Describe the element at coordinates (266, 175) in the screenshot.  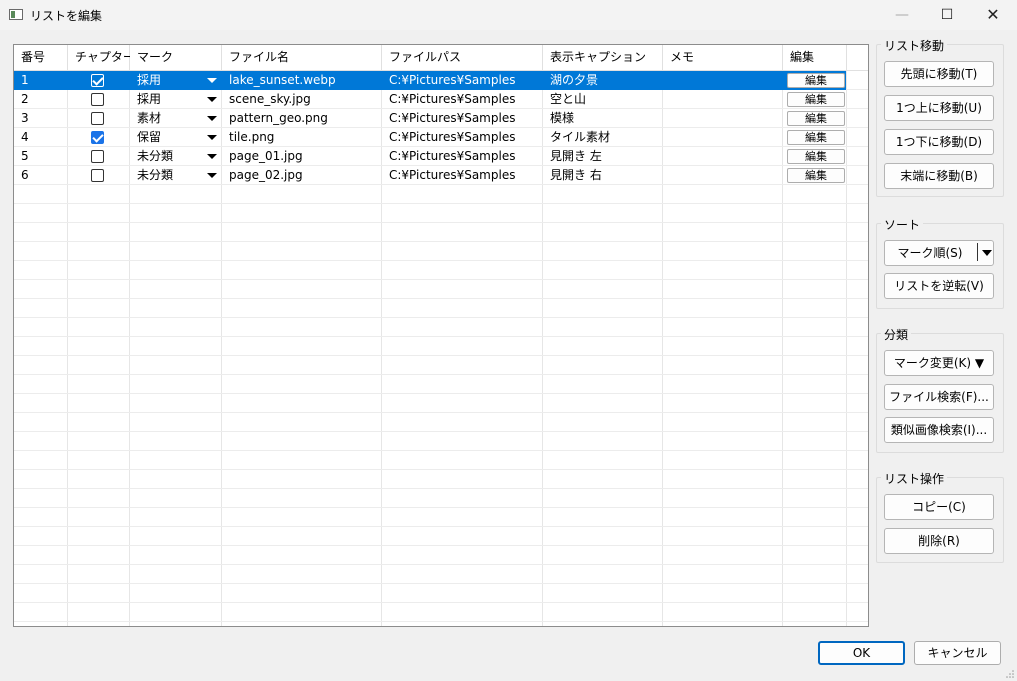
I see `cell-filename: page_02.jpg` at that location.